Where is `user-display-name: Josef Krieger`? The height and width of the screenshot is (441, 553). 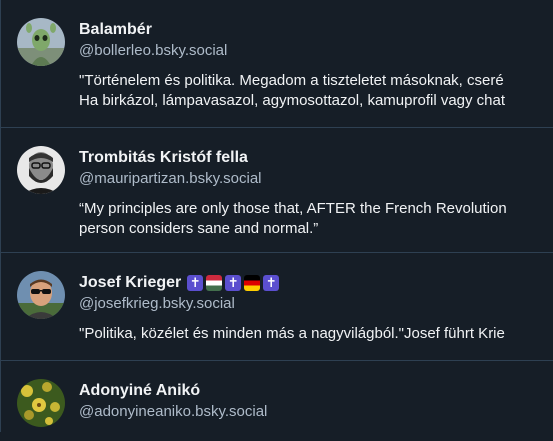
user-display-name: Josef Krieger is located at coordinates (130, 282).